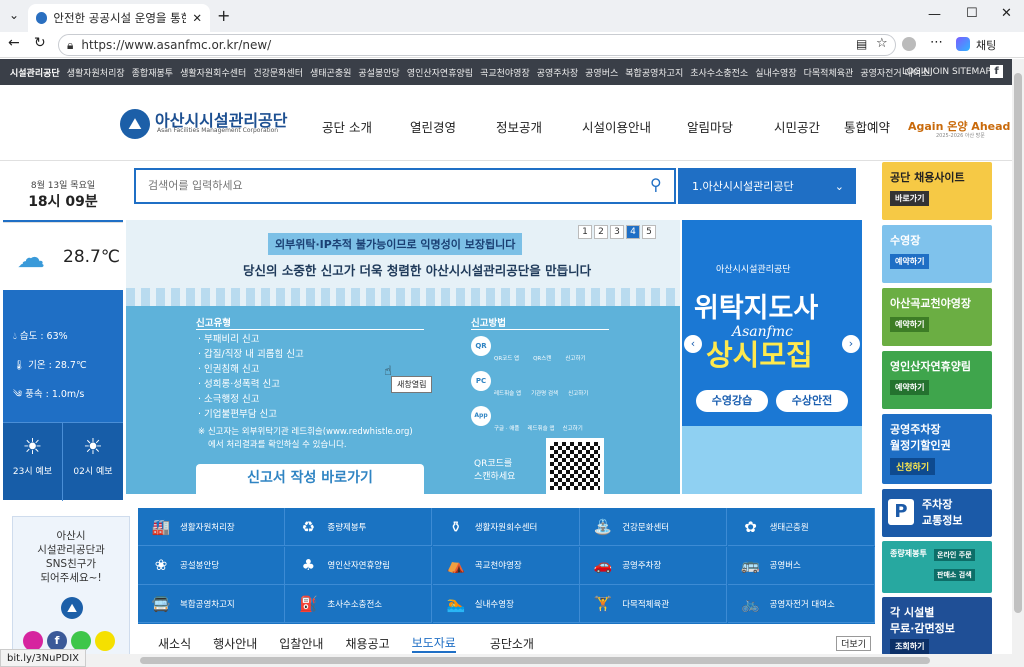 This screenshot has width=1024, height=667. Describe the element at coordinates (506, 527) in the screenshot. I see `facility-link: ⚱ 생활자원회수센터` at that location.